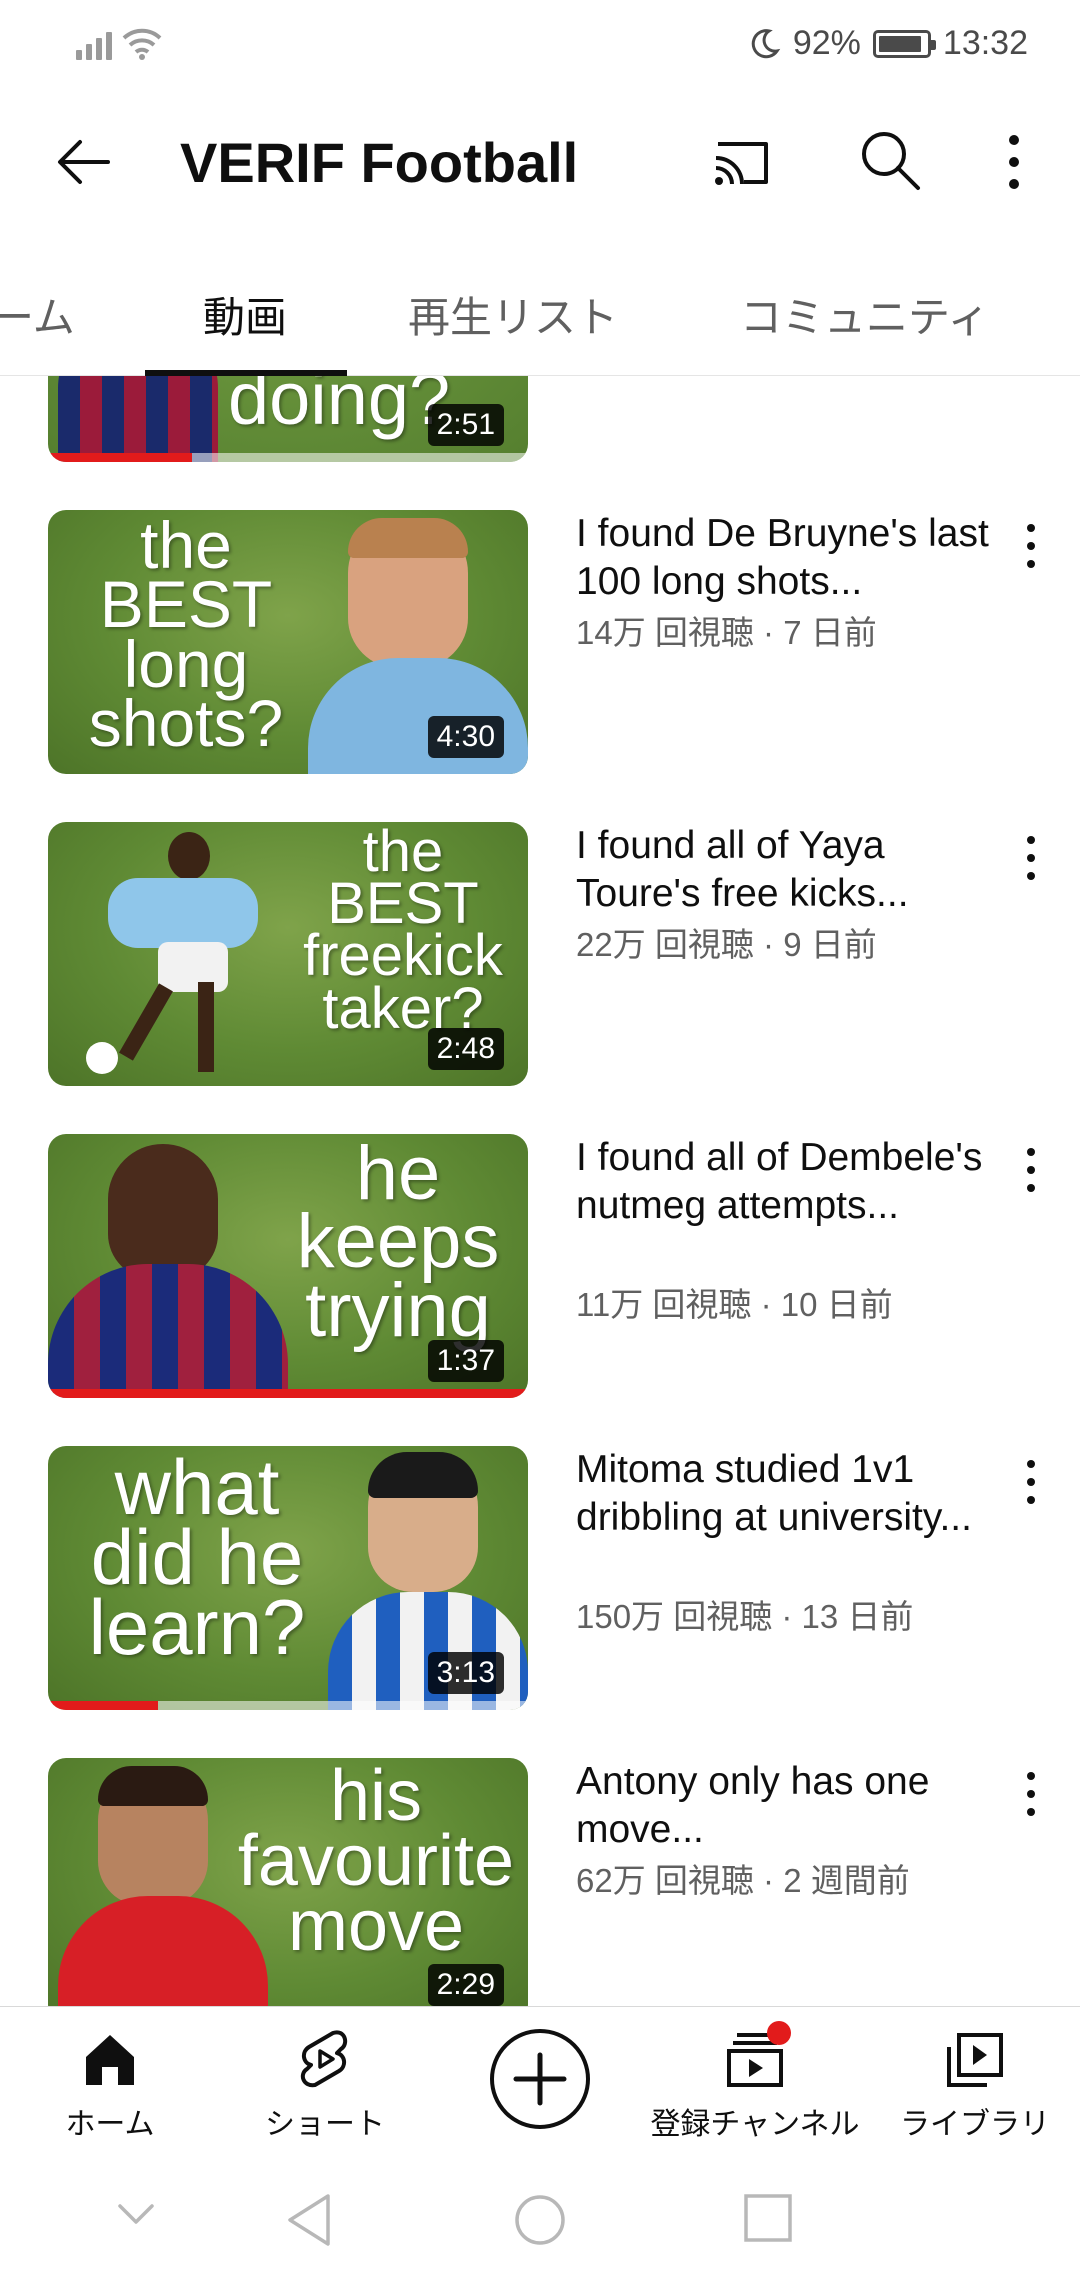 The width and height of the screenshot is (1080, 2280). I want to click on thumbnail-caption: the BEST freekick taker?, so click(403, 931).